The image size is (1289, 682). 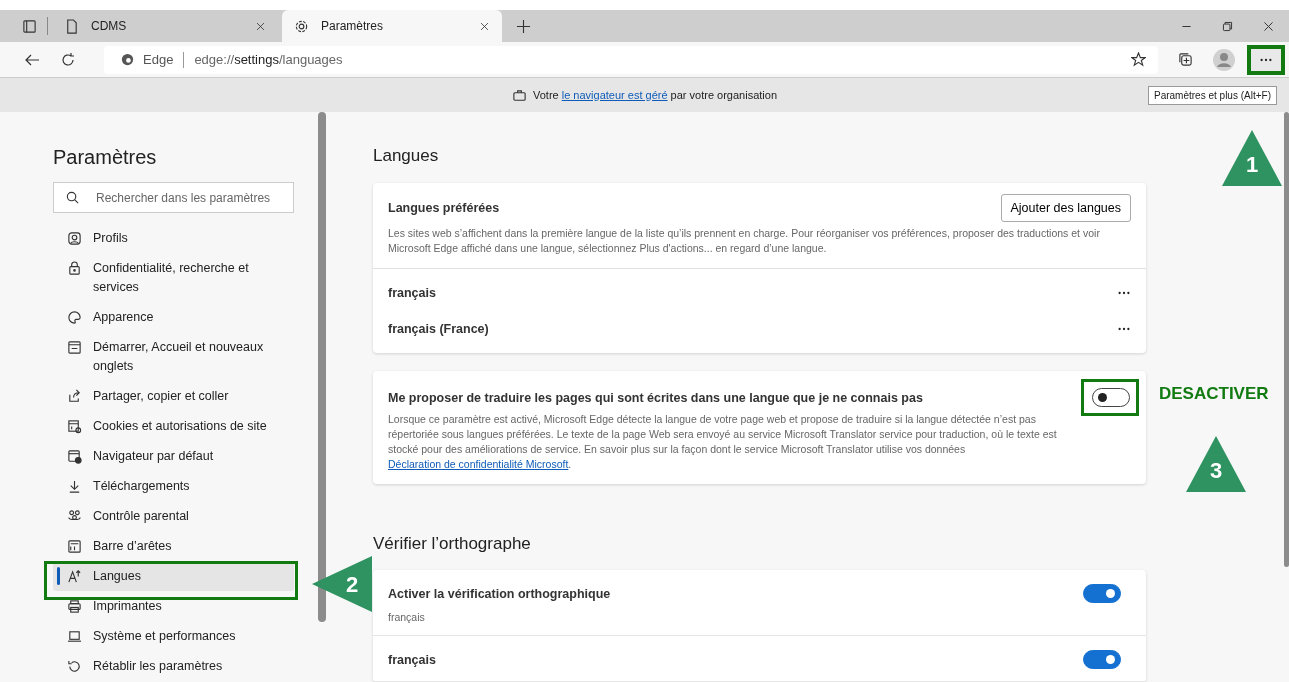 I want to click on reset-icon, so click(x=74, y=666).